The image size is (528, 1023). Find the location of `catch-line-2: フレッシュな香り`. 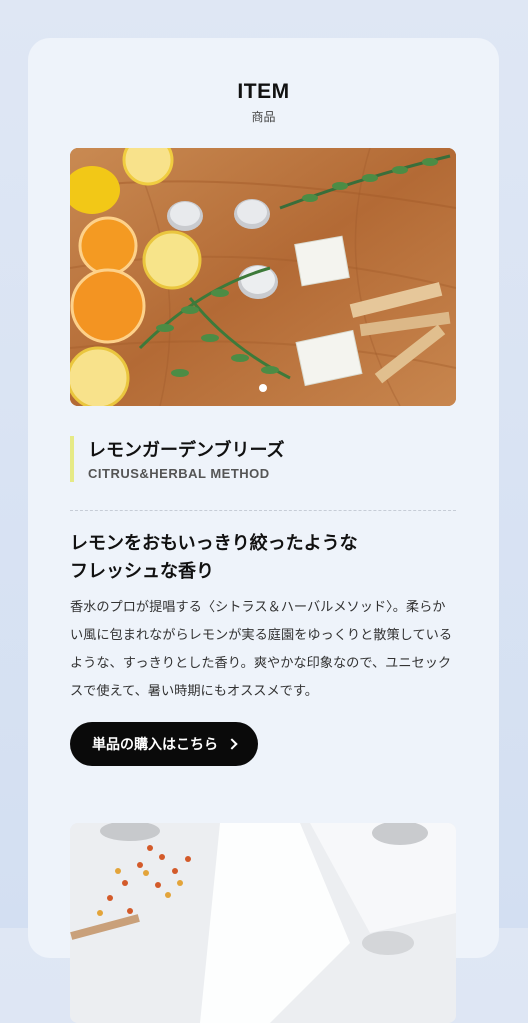

catch-line-2: フレッシュな香り is located at coordinates (142, 571).